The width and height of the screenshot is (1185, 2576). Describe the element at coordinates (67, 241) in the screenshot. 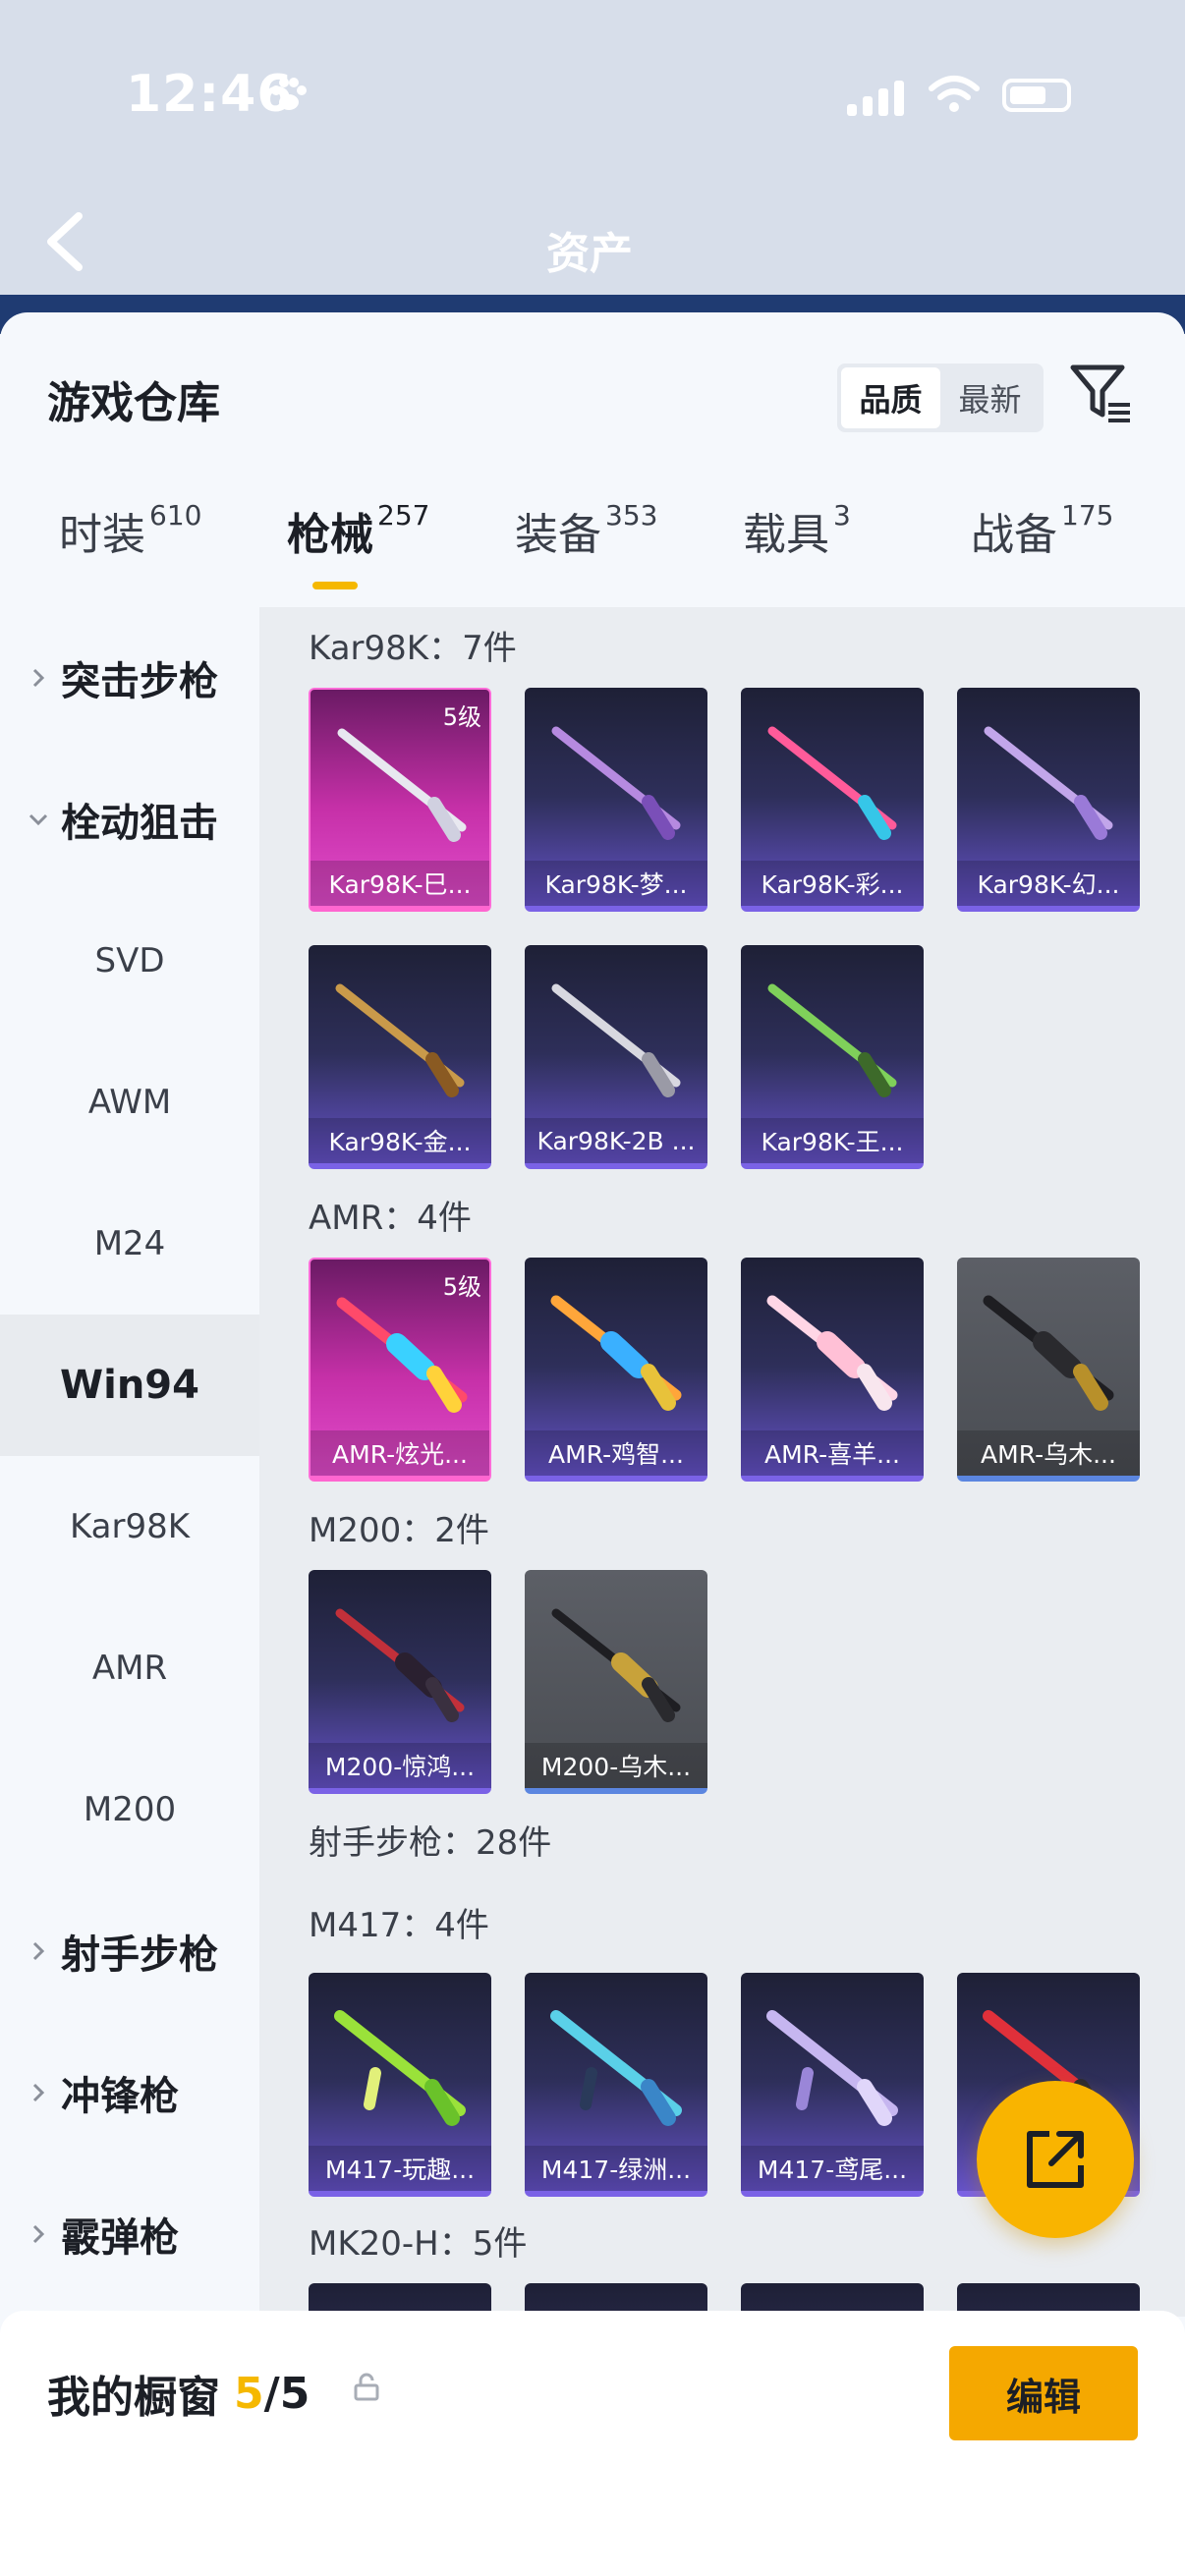

I see `back-arrow-icon` at that location.